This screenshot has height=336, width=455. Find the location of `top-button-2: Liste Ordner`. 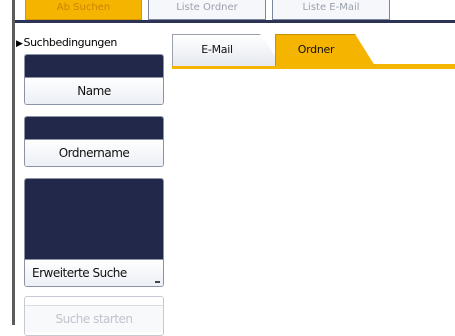

top-button-2: Liste Ordner is located at coordinates (207, 10).